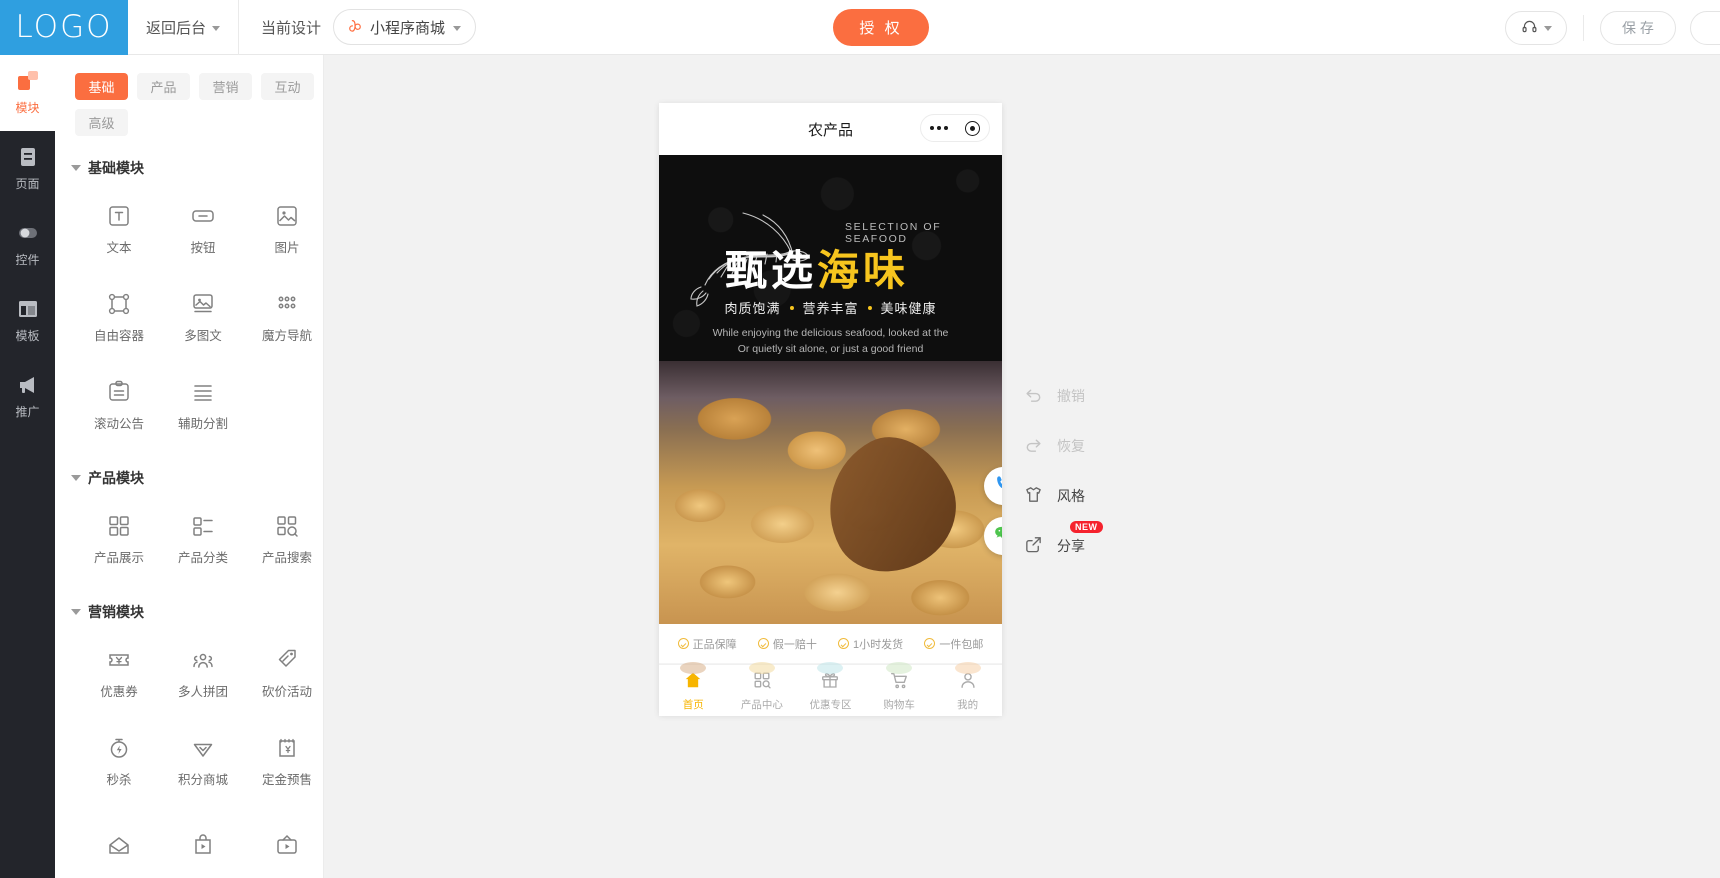 The height and width of the screenshot is (878, 1720). What do you see at coordinates (101, 122) in the screenshot?
I see `tab-advanced: 高级` at bounding box center [101, 122].